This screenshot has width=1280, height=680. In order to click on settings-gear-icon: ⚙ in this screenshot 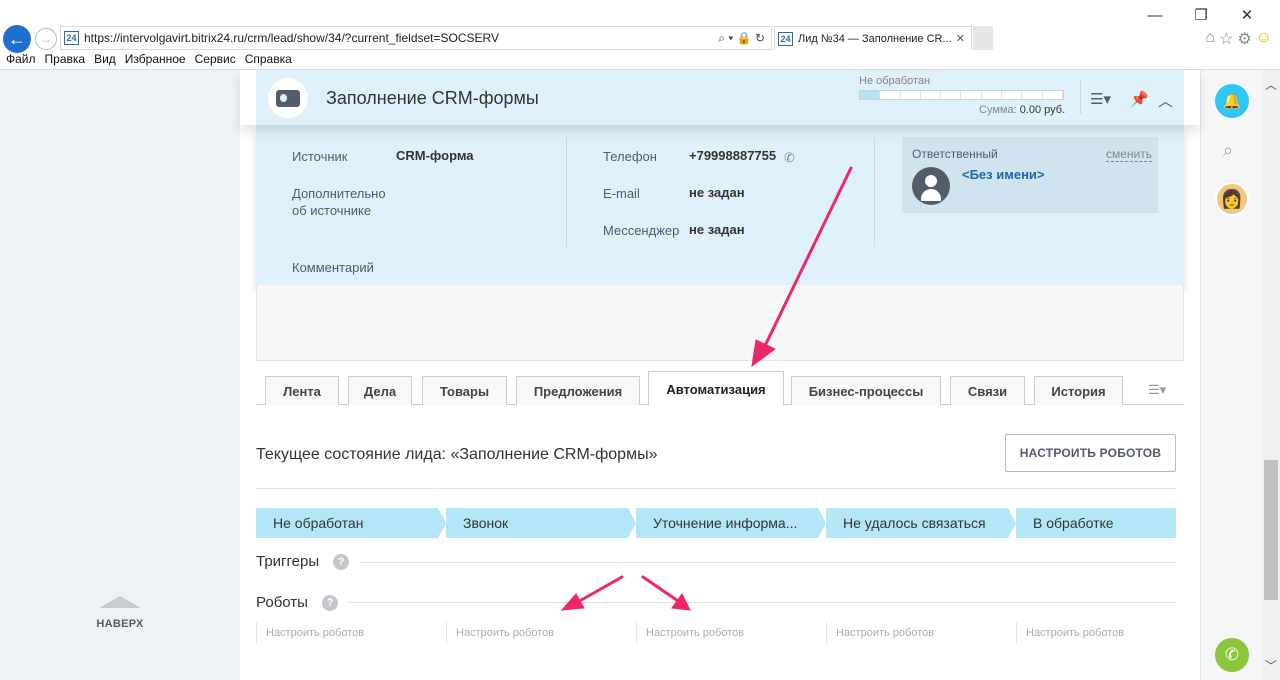, I will do `click(1244, 39)`.